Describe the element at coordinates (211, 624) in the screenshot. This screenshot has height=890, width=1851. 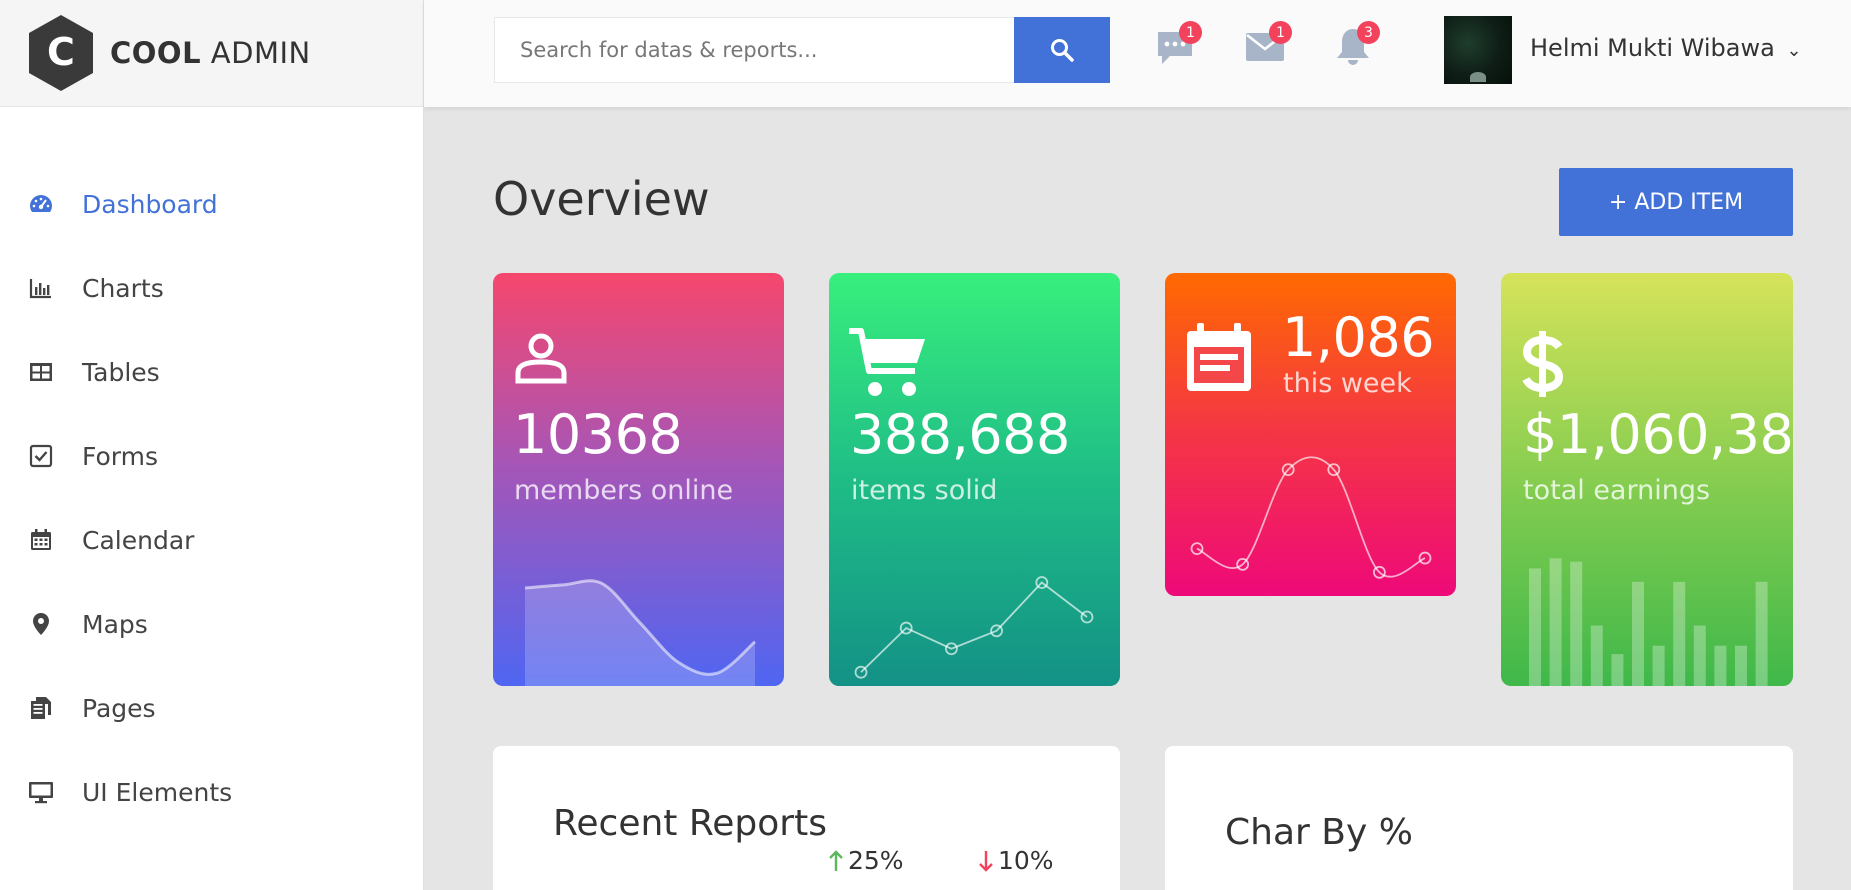
I see `sidebar-item-maps: Maps` at that location.